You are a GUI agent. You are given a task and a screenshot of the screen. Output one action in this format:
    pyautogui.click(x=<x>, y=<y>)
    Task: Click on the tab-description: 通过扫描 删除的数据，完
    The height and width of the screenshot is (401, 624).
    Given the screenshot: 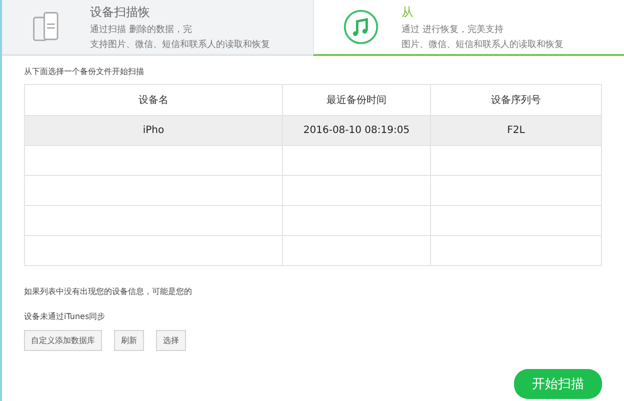 What is the action you would take?
    pyautogui.click(x=141, y=30)
    